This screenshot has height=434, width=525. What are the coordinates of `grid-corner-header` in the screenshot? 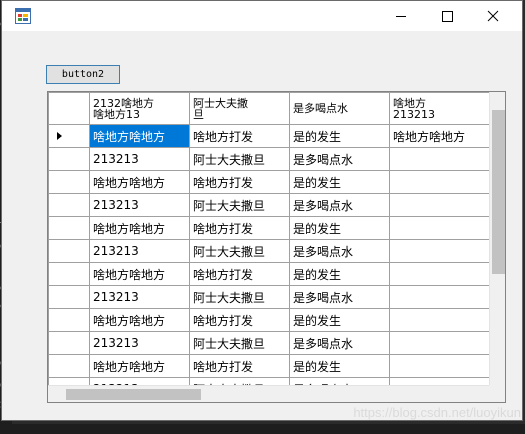 It's located at (69, 108).